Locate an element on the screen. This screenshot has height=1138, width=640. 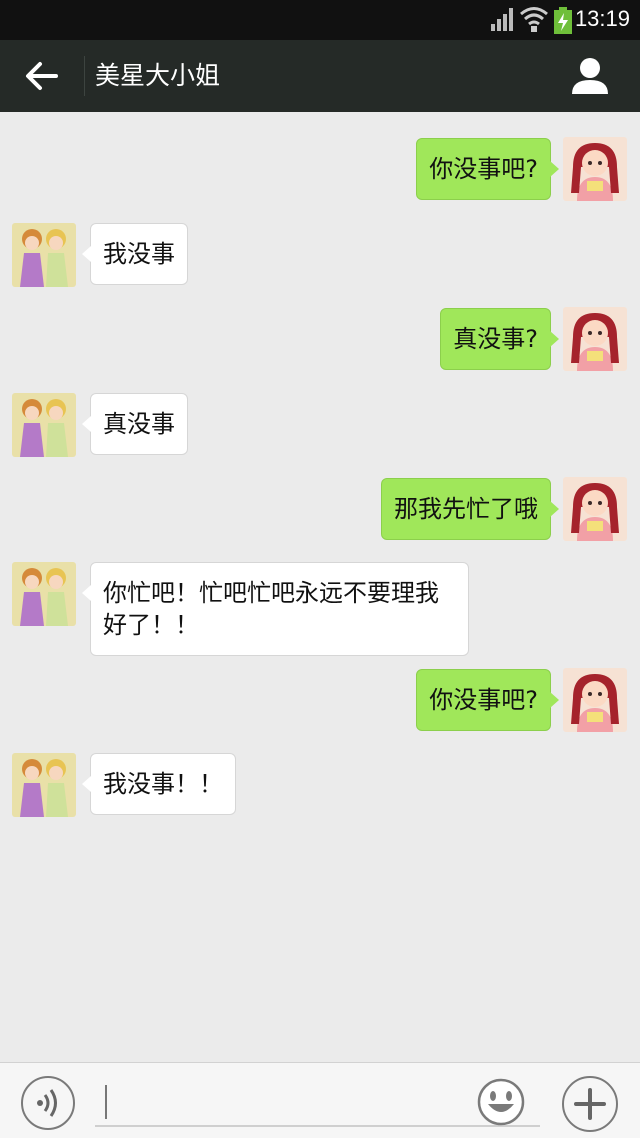
voice-icon is located at coordinates (47, 1103).